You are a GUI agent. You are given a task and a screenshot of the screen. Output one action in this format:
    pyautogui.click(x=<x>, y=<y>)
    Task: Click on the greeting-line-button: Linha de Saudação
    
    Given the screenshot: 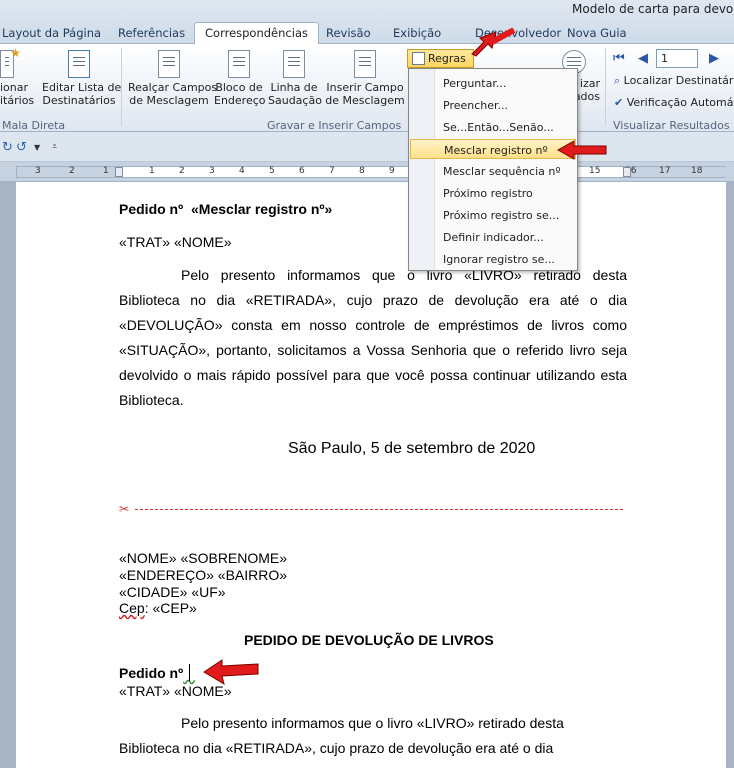 What is the action you would take?
    pyautogui.click(x=295, y=78)
    